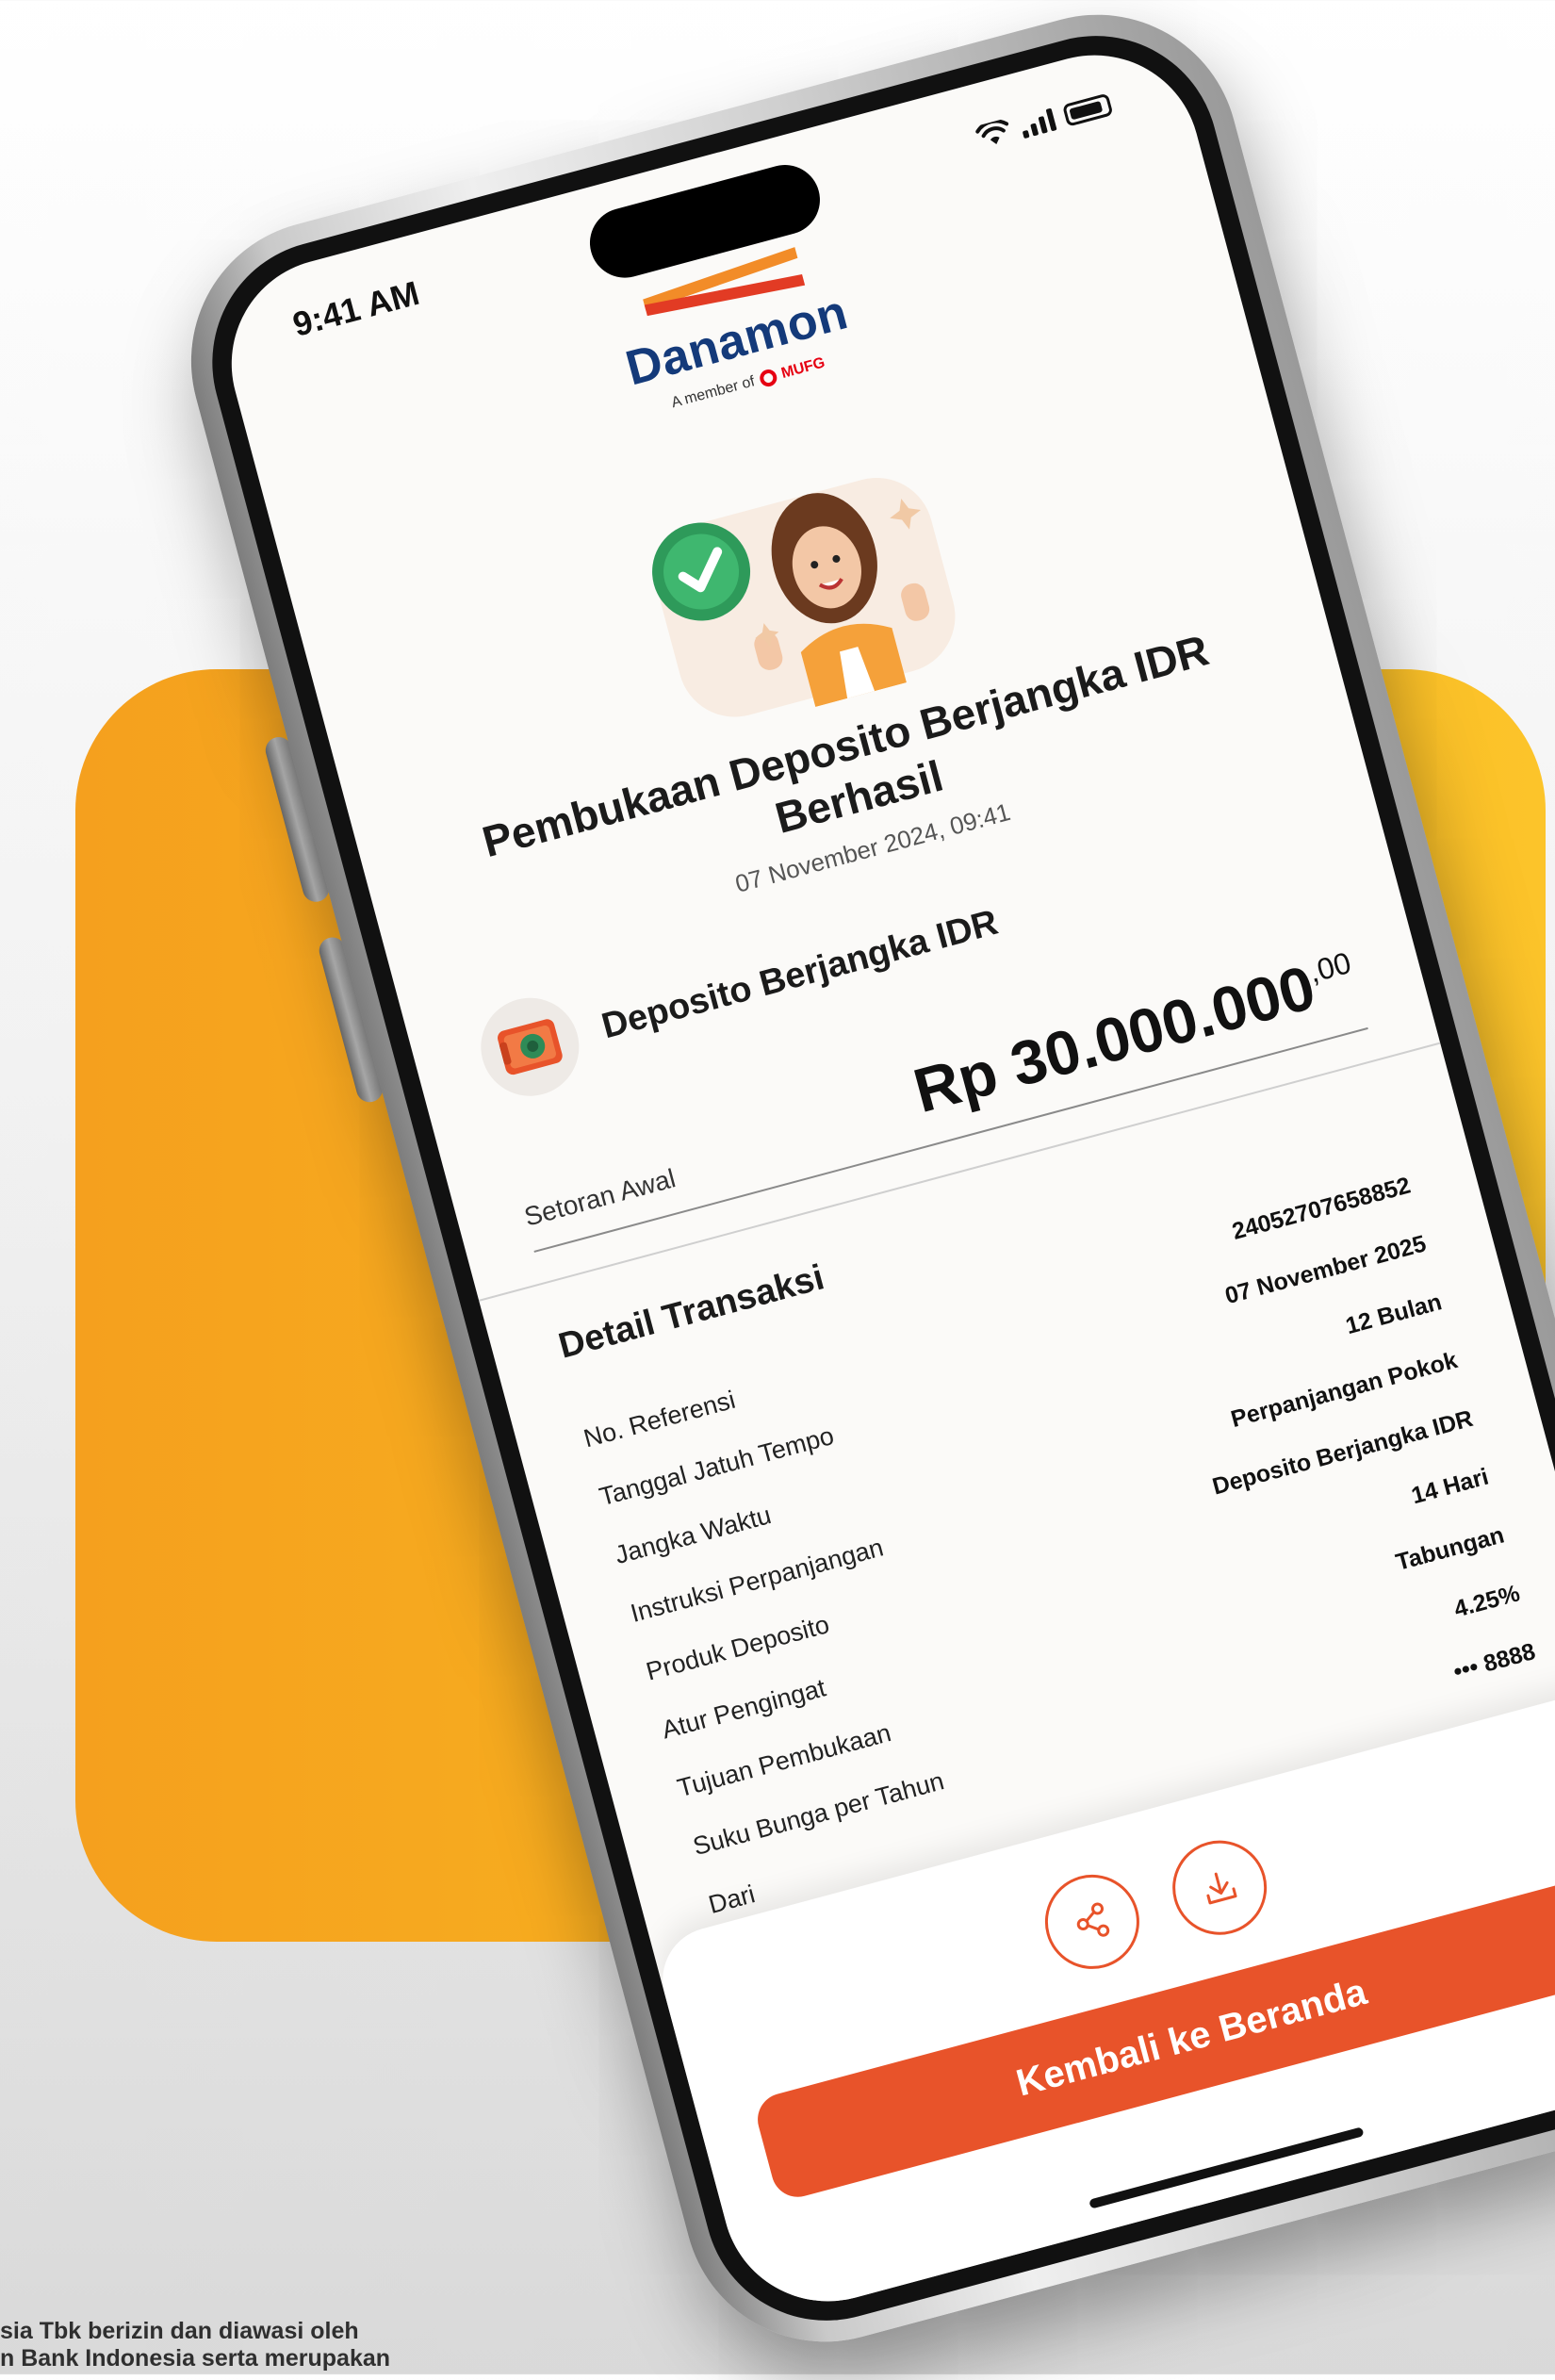 Image resolution: width=1555 pixels, height=2380 pixels. What do you see at coordinates (600, 1197) in the screenshot?
I see `amount-label: Setoran Awal` at bounding box center [600, 1197].